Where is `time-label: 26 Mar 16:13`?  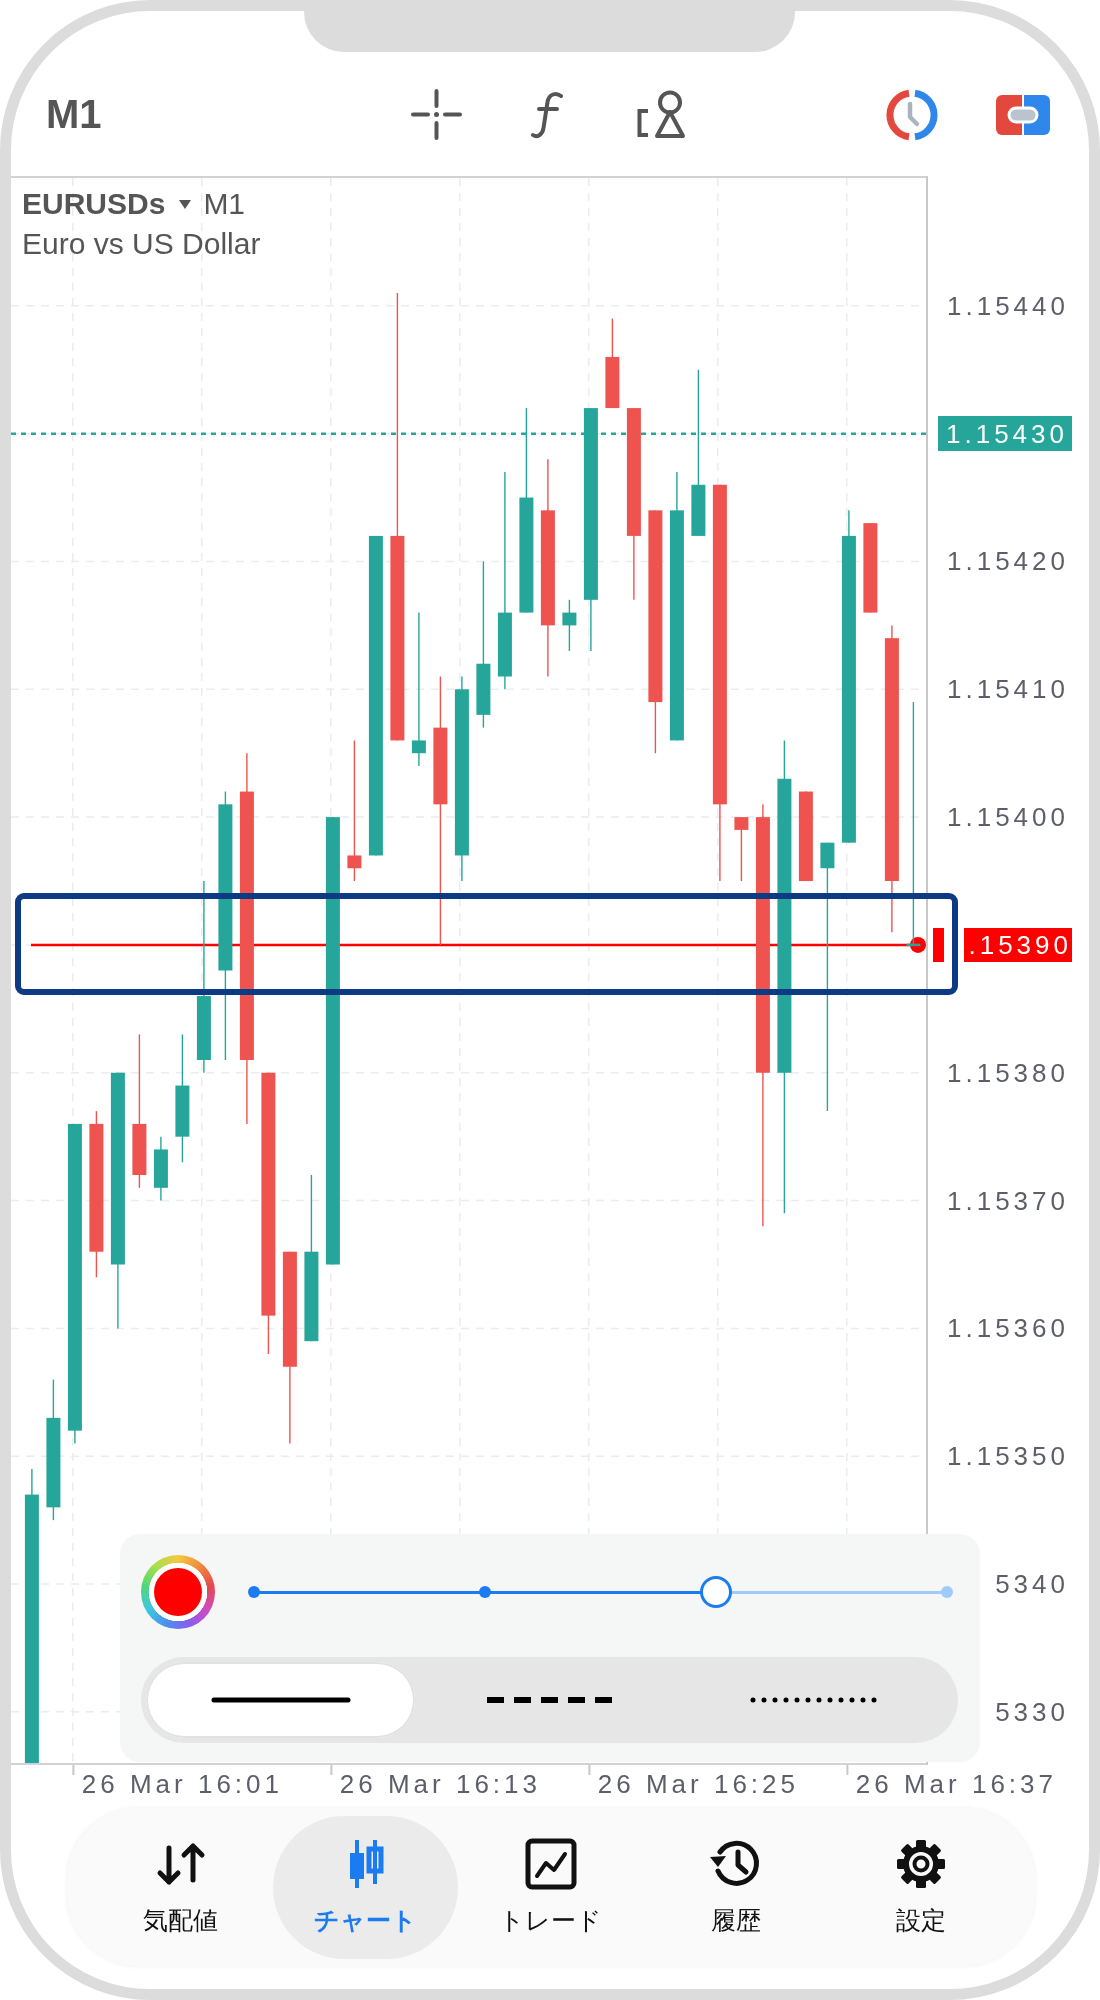 time-label: 26 Mar 16:13 is located at coordinates (440, 1784).